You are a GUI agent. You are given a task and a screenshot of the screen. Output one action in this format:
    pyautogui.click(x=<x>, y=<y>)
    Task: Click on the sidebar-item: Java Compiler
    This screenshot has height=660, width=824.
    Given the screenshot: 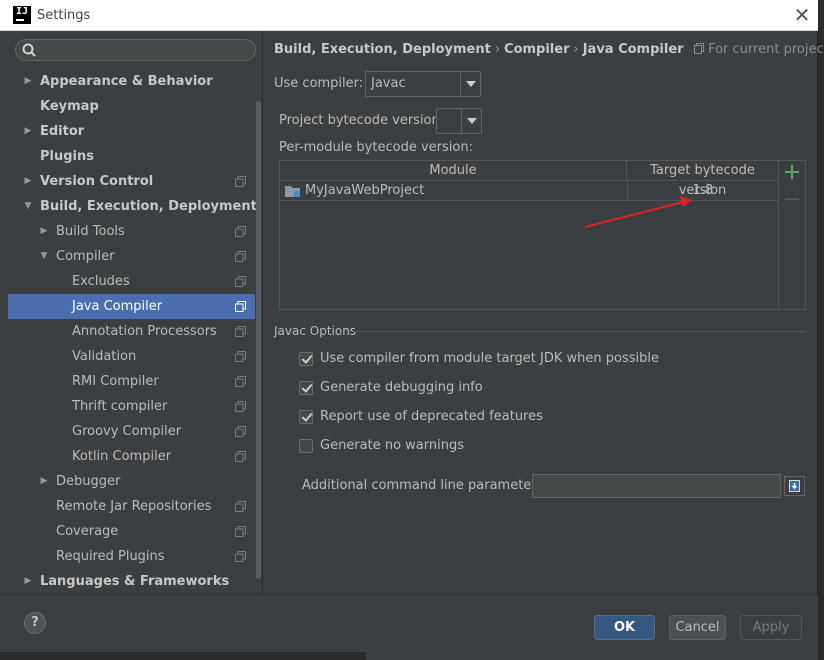 What is the action you would take?
    pyautogui.click(x=131, y=306)
    